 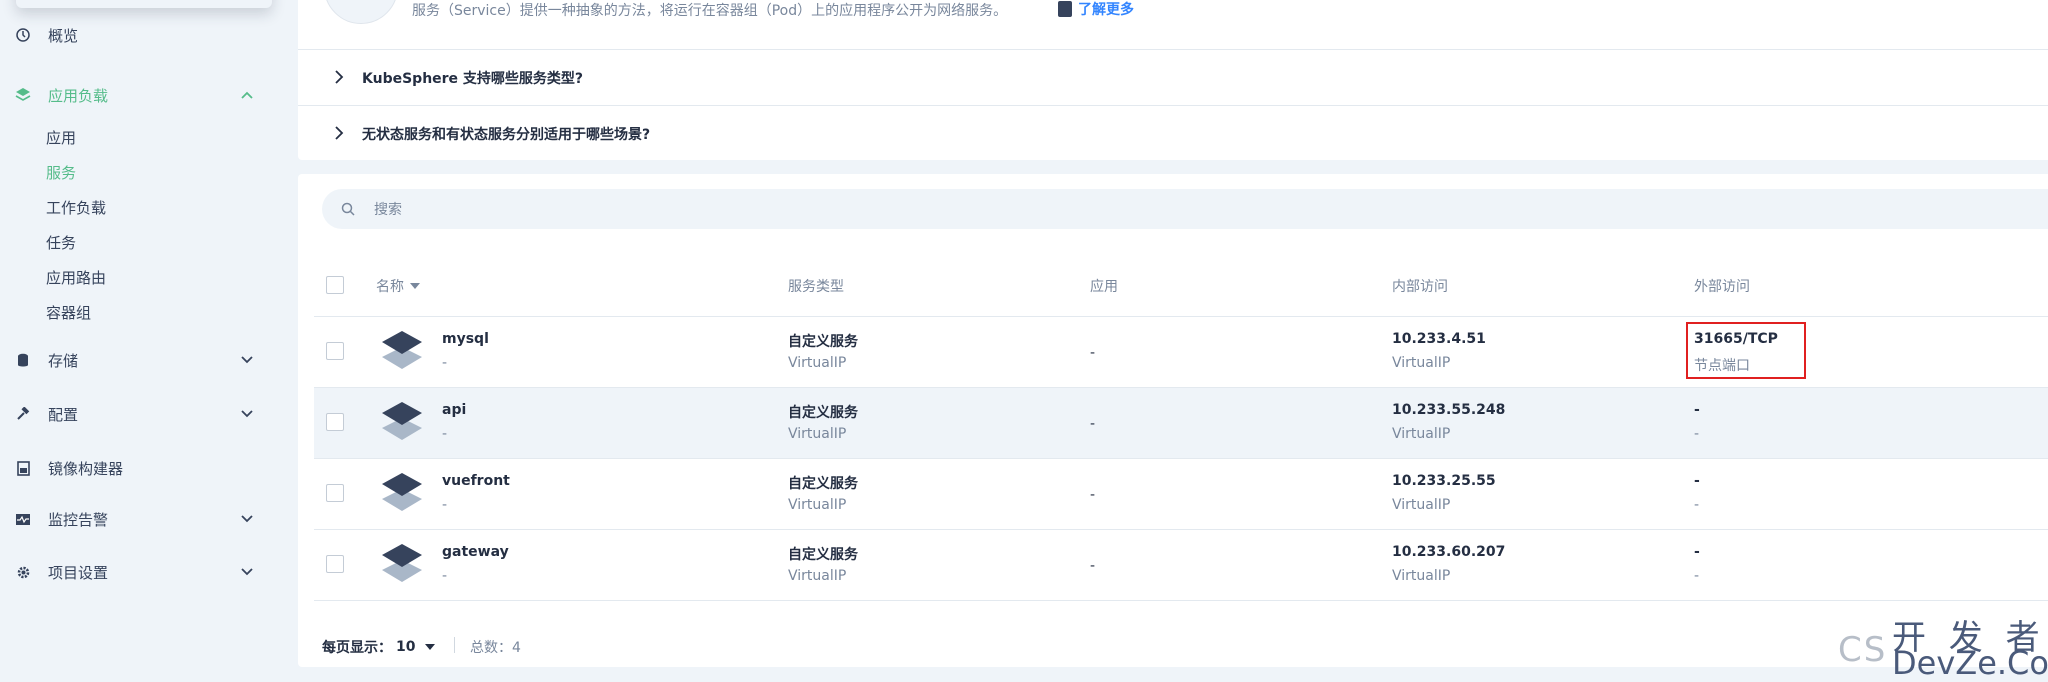 I want to click on service-name-link: vuefront, so click(x=476, y=481).